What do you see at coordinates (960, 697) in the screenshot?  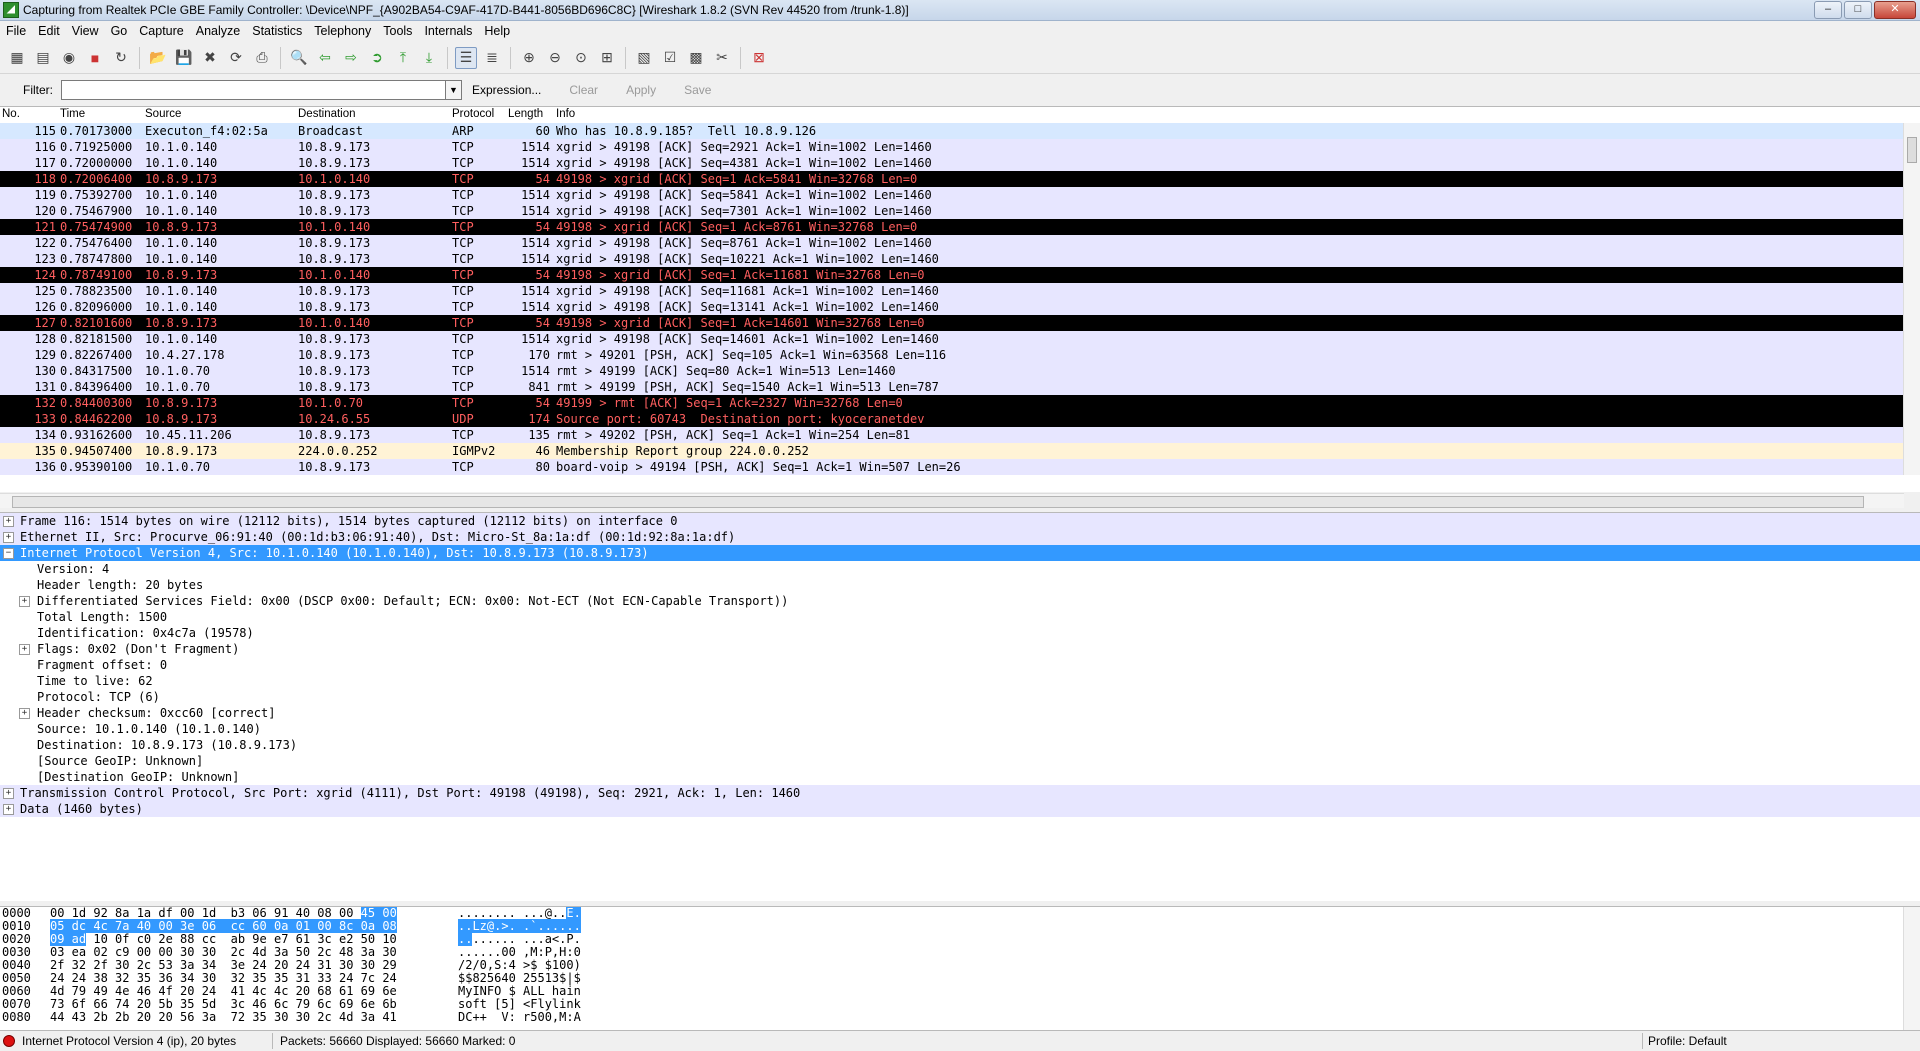 I see `detail-tree-item: Protocol: TCP (6)` at bounding box center [960, 697].